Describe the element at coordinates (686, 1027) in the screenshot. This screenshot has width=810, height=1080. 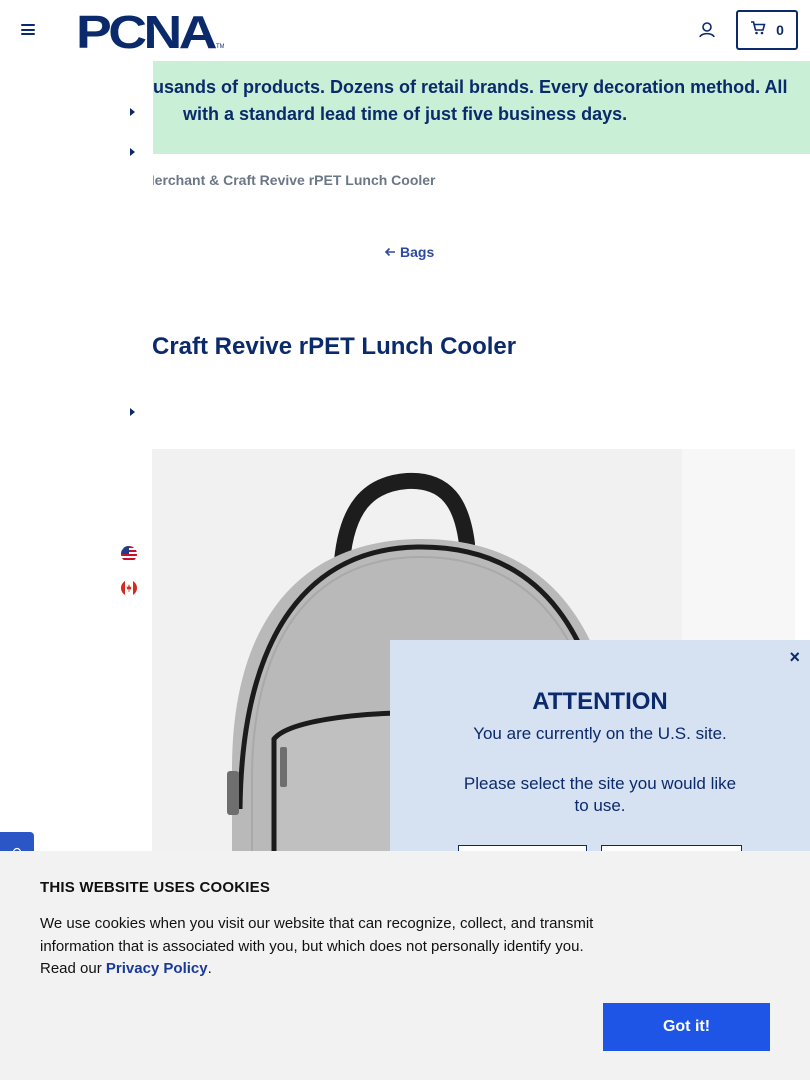
I see `accept-cookies-button: Got it!` at that location.